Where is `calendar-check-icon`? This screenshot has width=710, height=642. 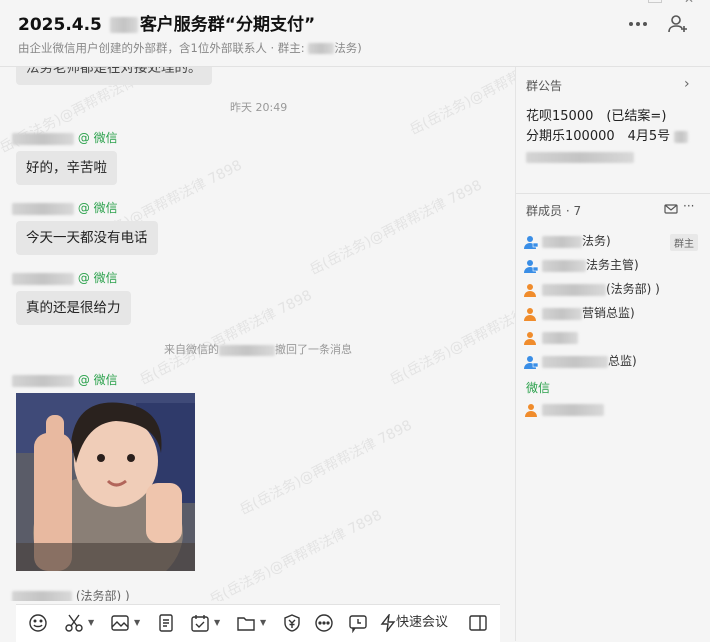 calendar-check-icon is located at coordinates (200, 623).